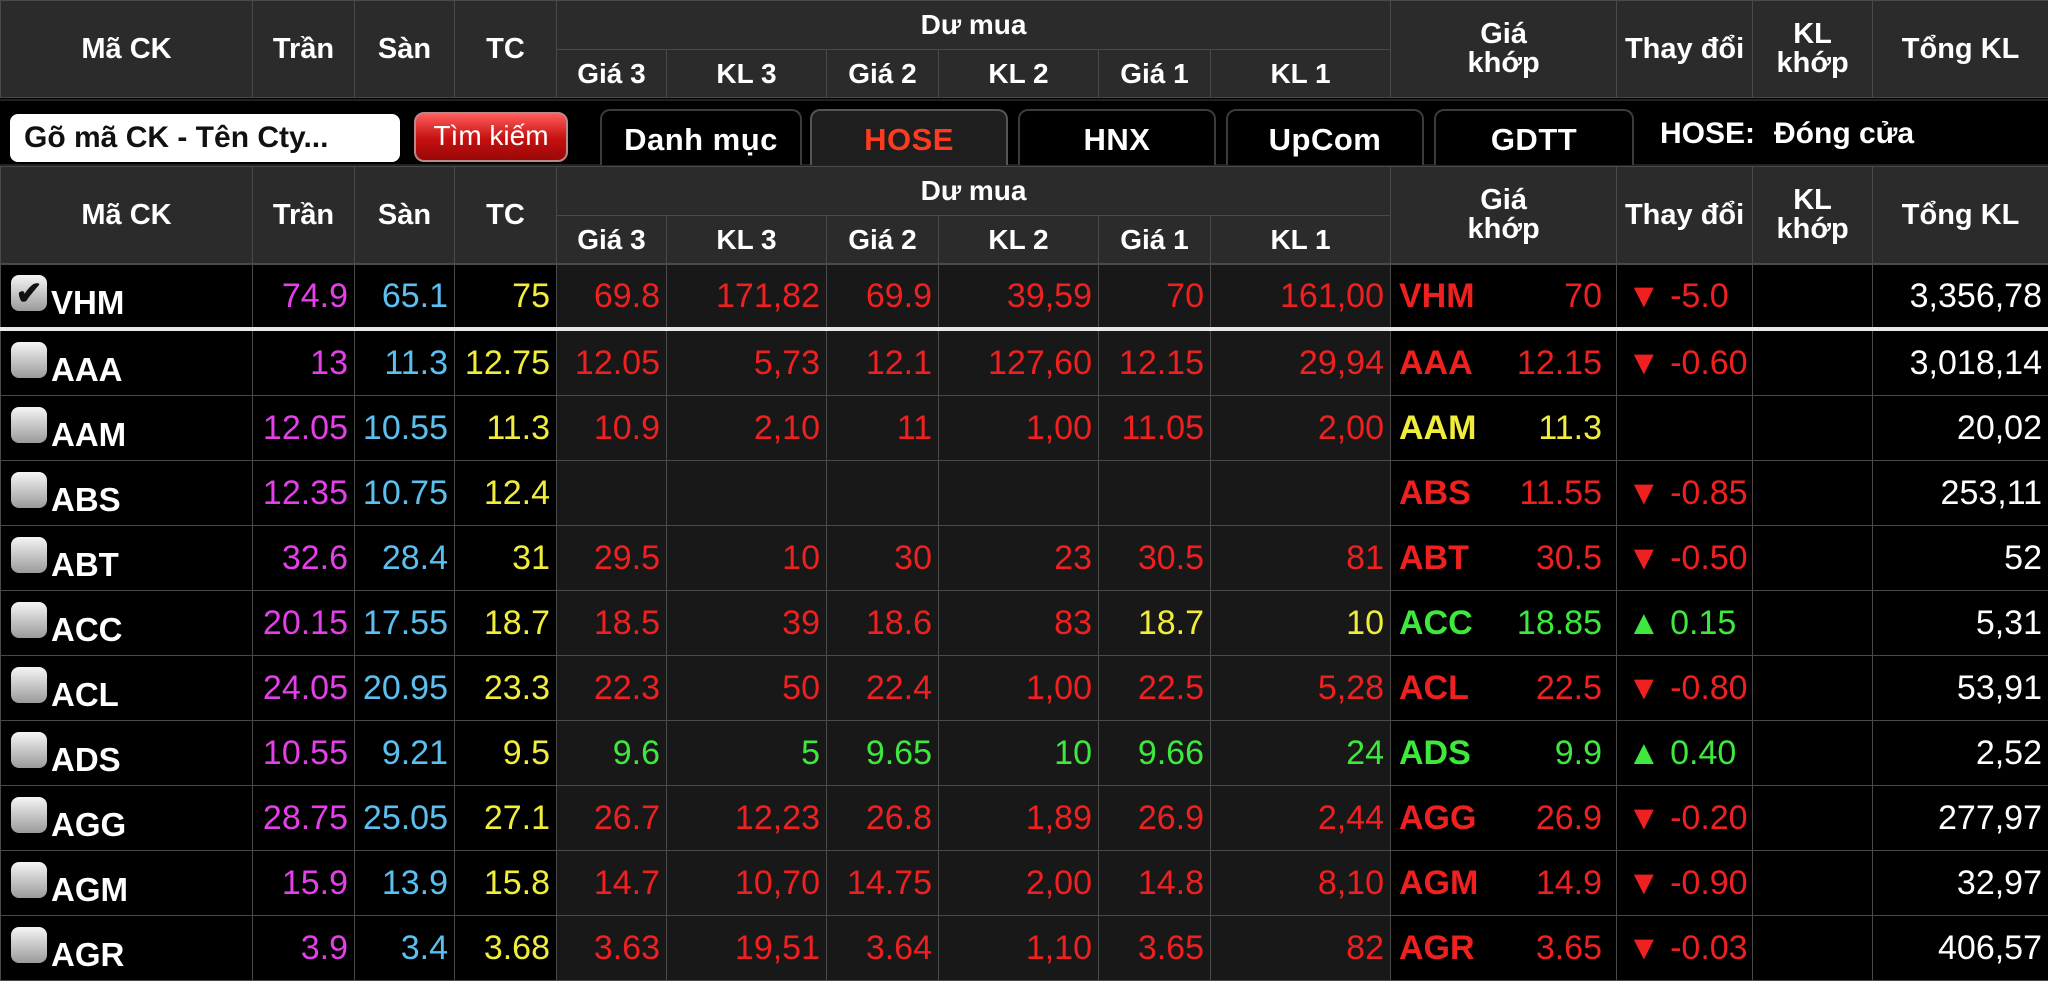 The image size is (2048, 981). Describe the element at coordinates (1024, 493) in the screenshot. I see `table-row: ABS12.3510.7512.4ABS11.55▼ -0.85253,11` at that location.